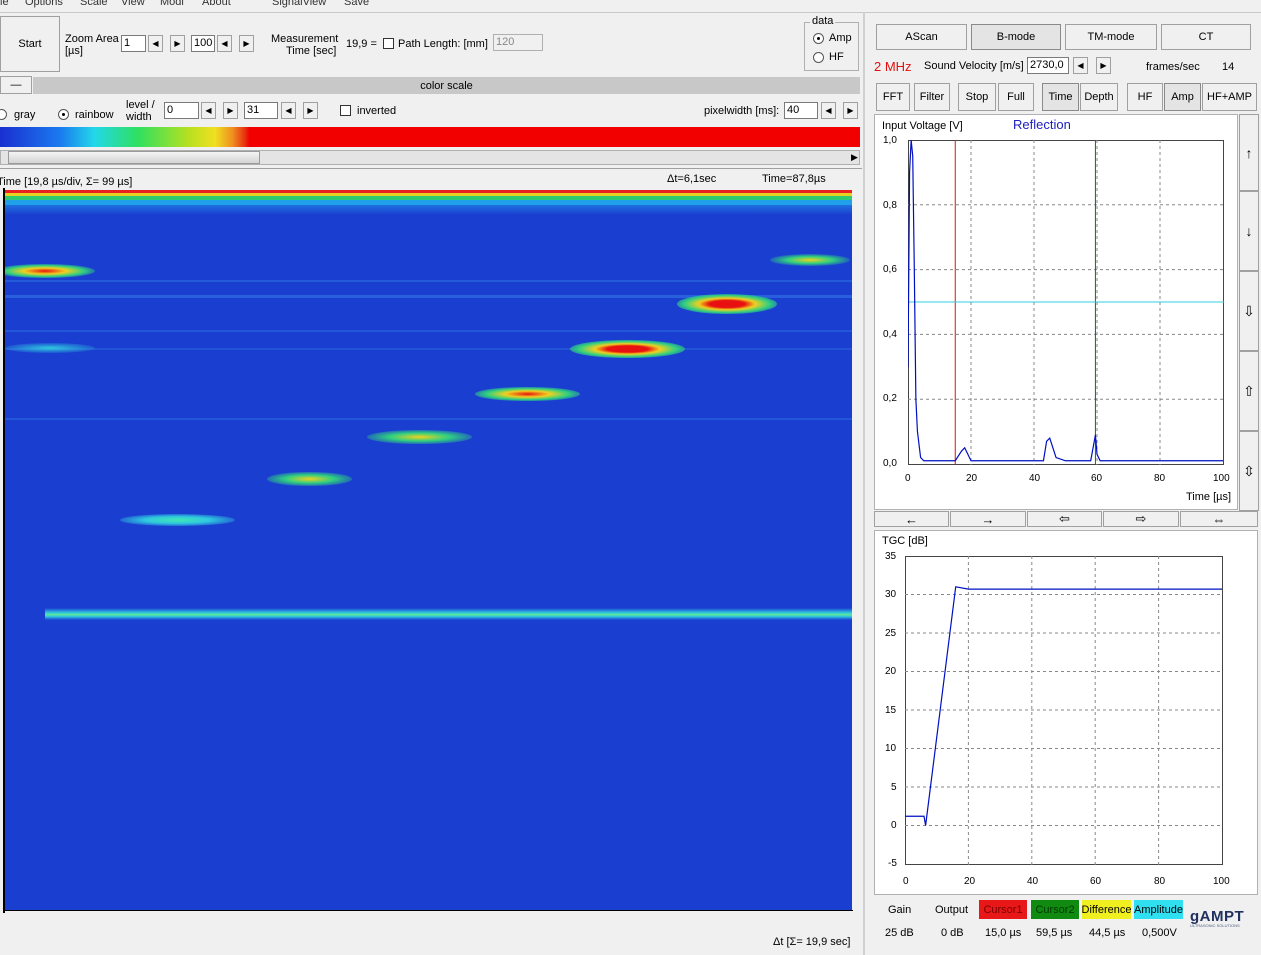 Image resolution: width=1261 pixels, height=955 pixels. I want to click on tab-tmmode: TM-mode, so click(1111, 37).